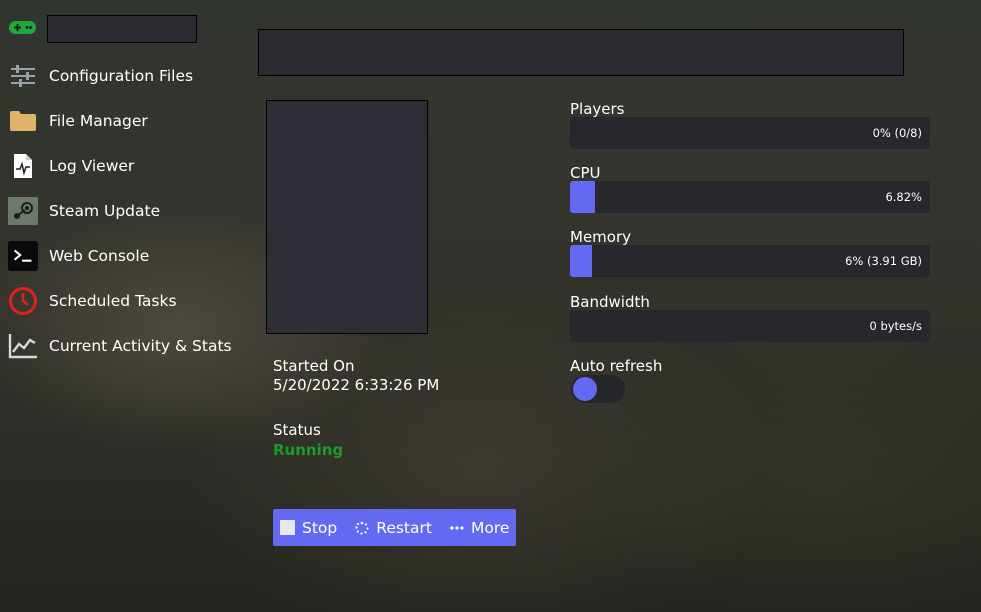 The image size is (981, 612). Describe the element at coordinates (320, 527) in the screenshot. I see `stop-label: Stop` at that location.